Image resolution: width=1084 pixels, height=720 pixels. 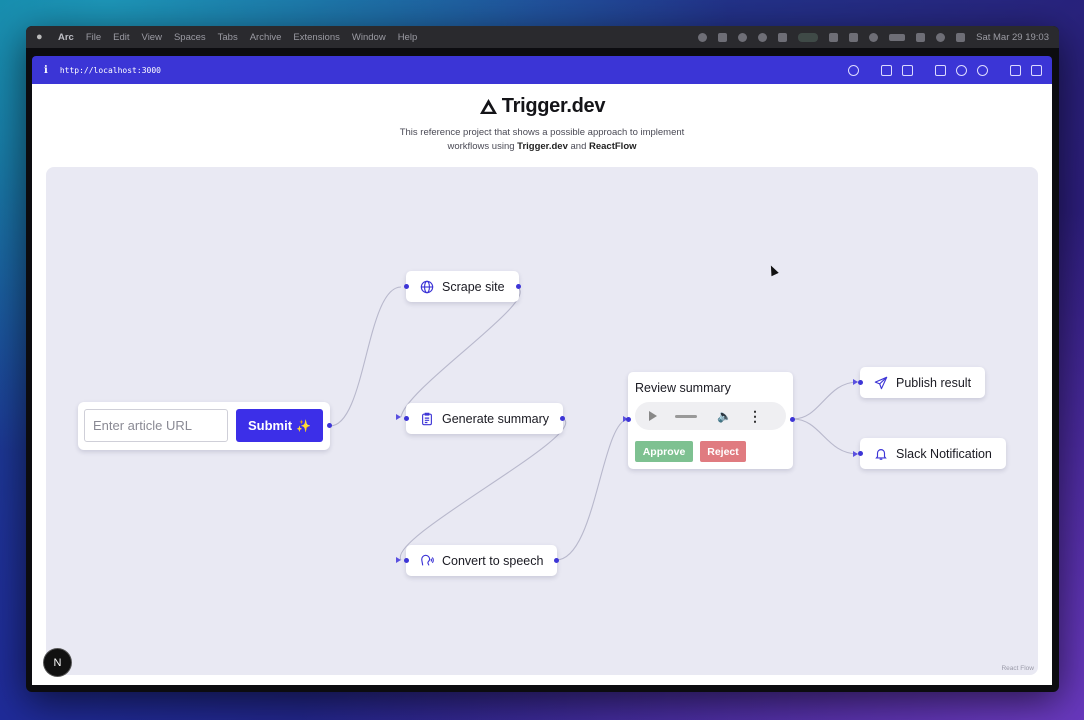 I want to click on menu-extensions: Extensions, so click(x=316, y=37).